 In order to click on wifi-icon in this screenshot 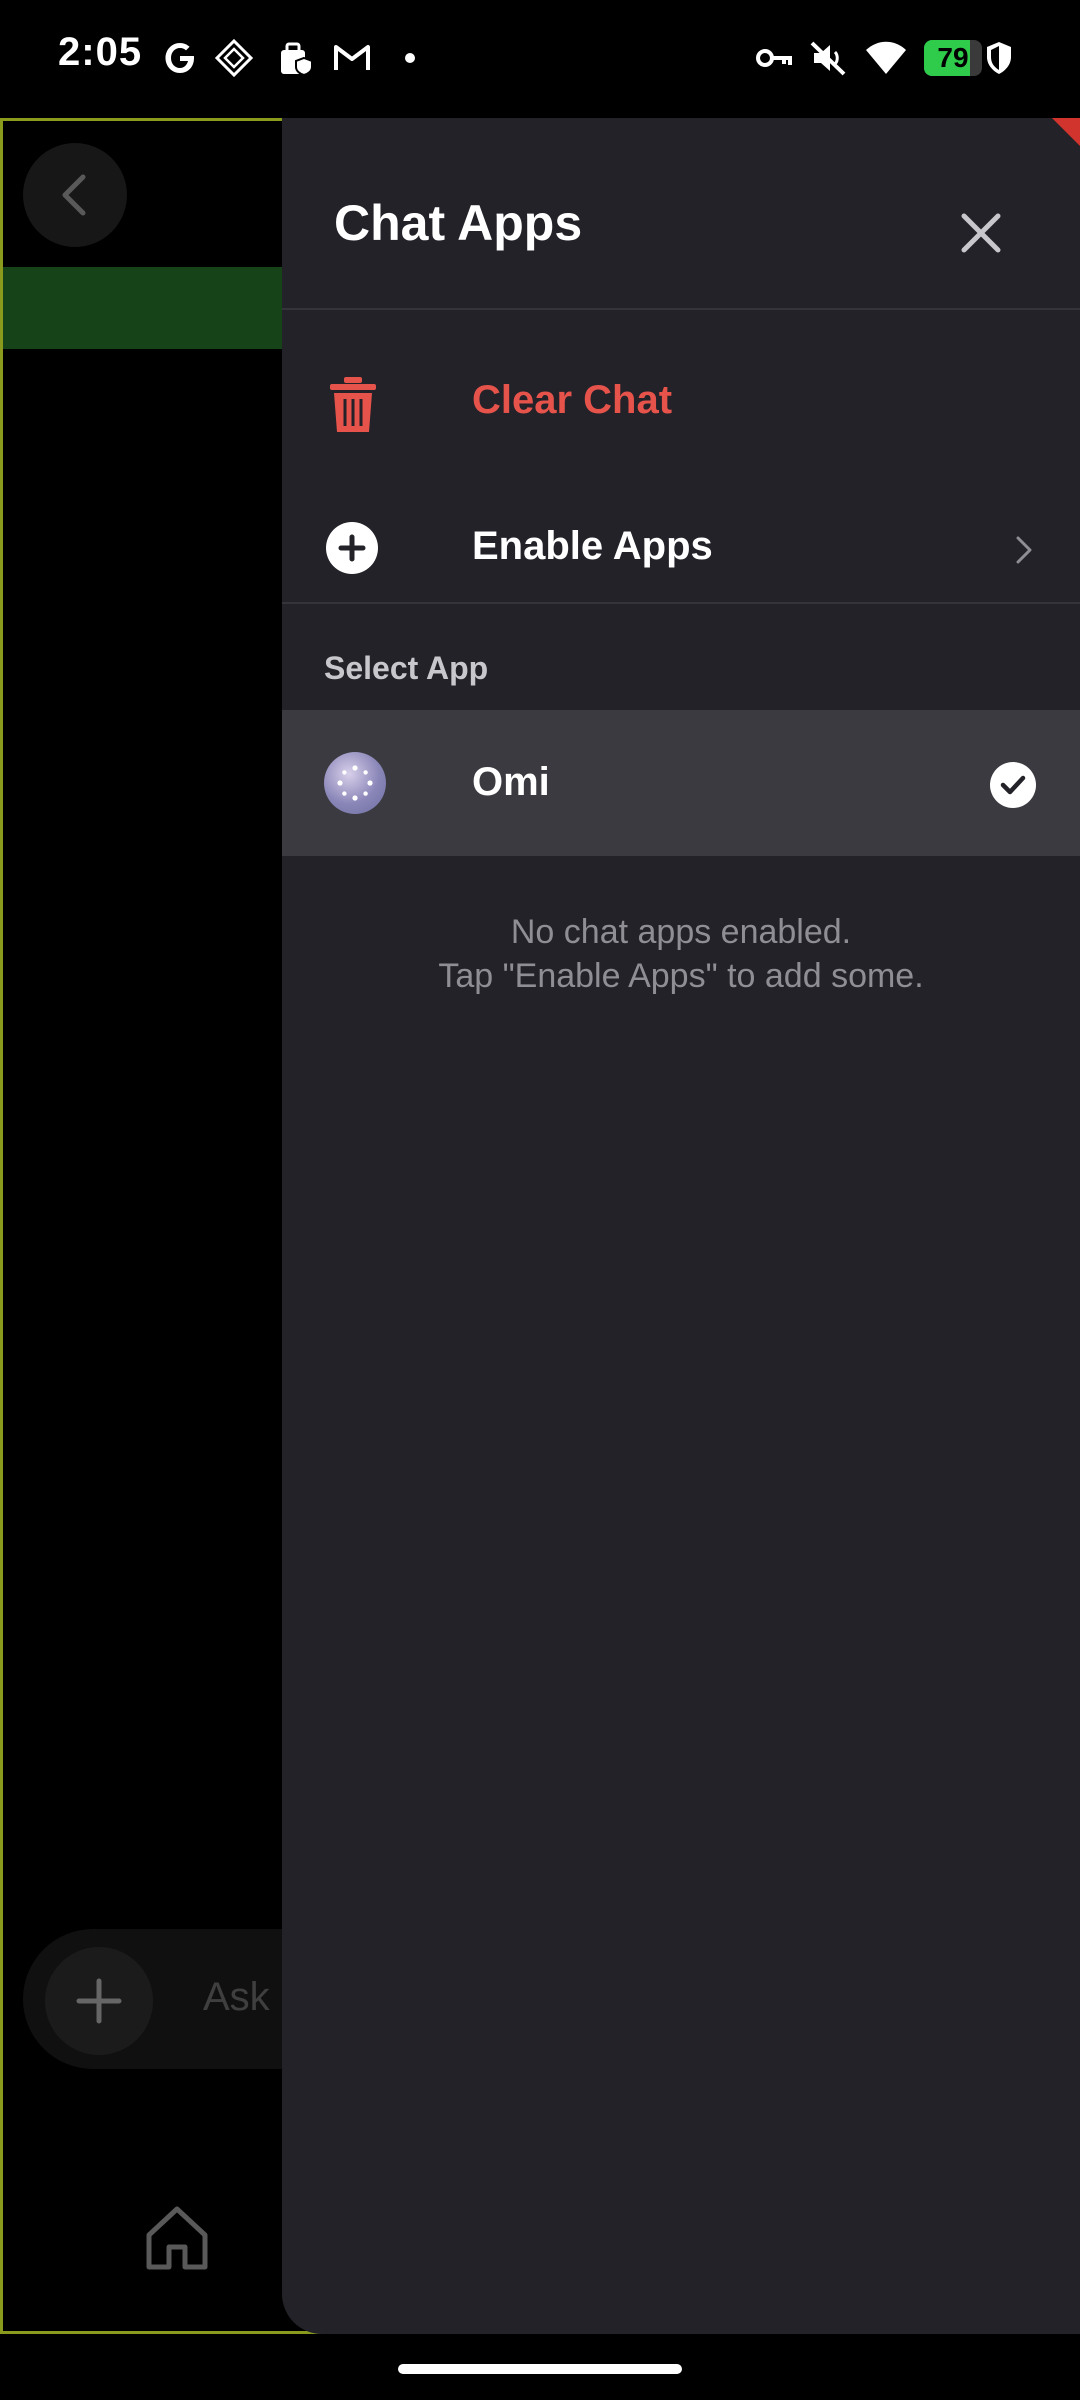, I will do `click(886, 57)`.